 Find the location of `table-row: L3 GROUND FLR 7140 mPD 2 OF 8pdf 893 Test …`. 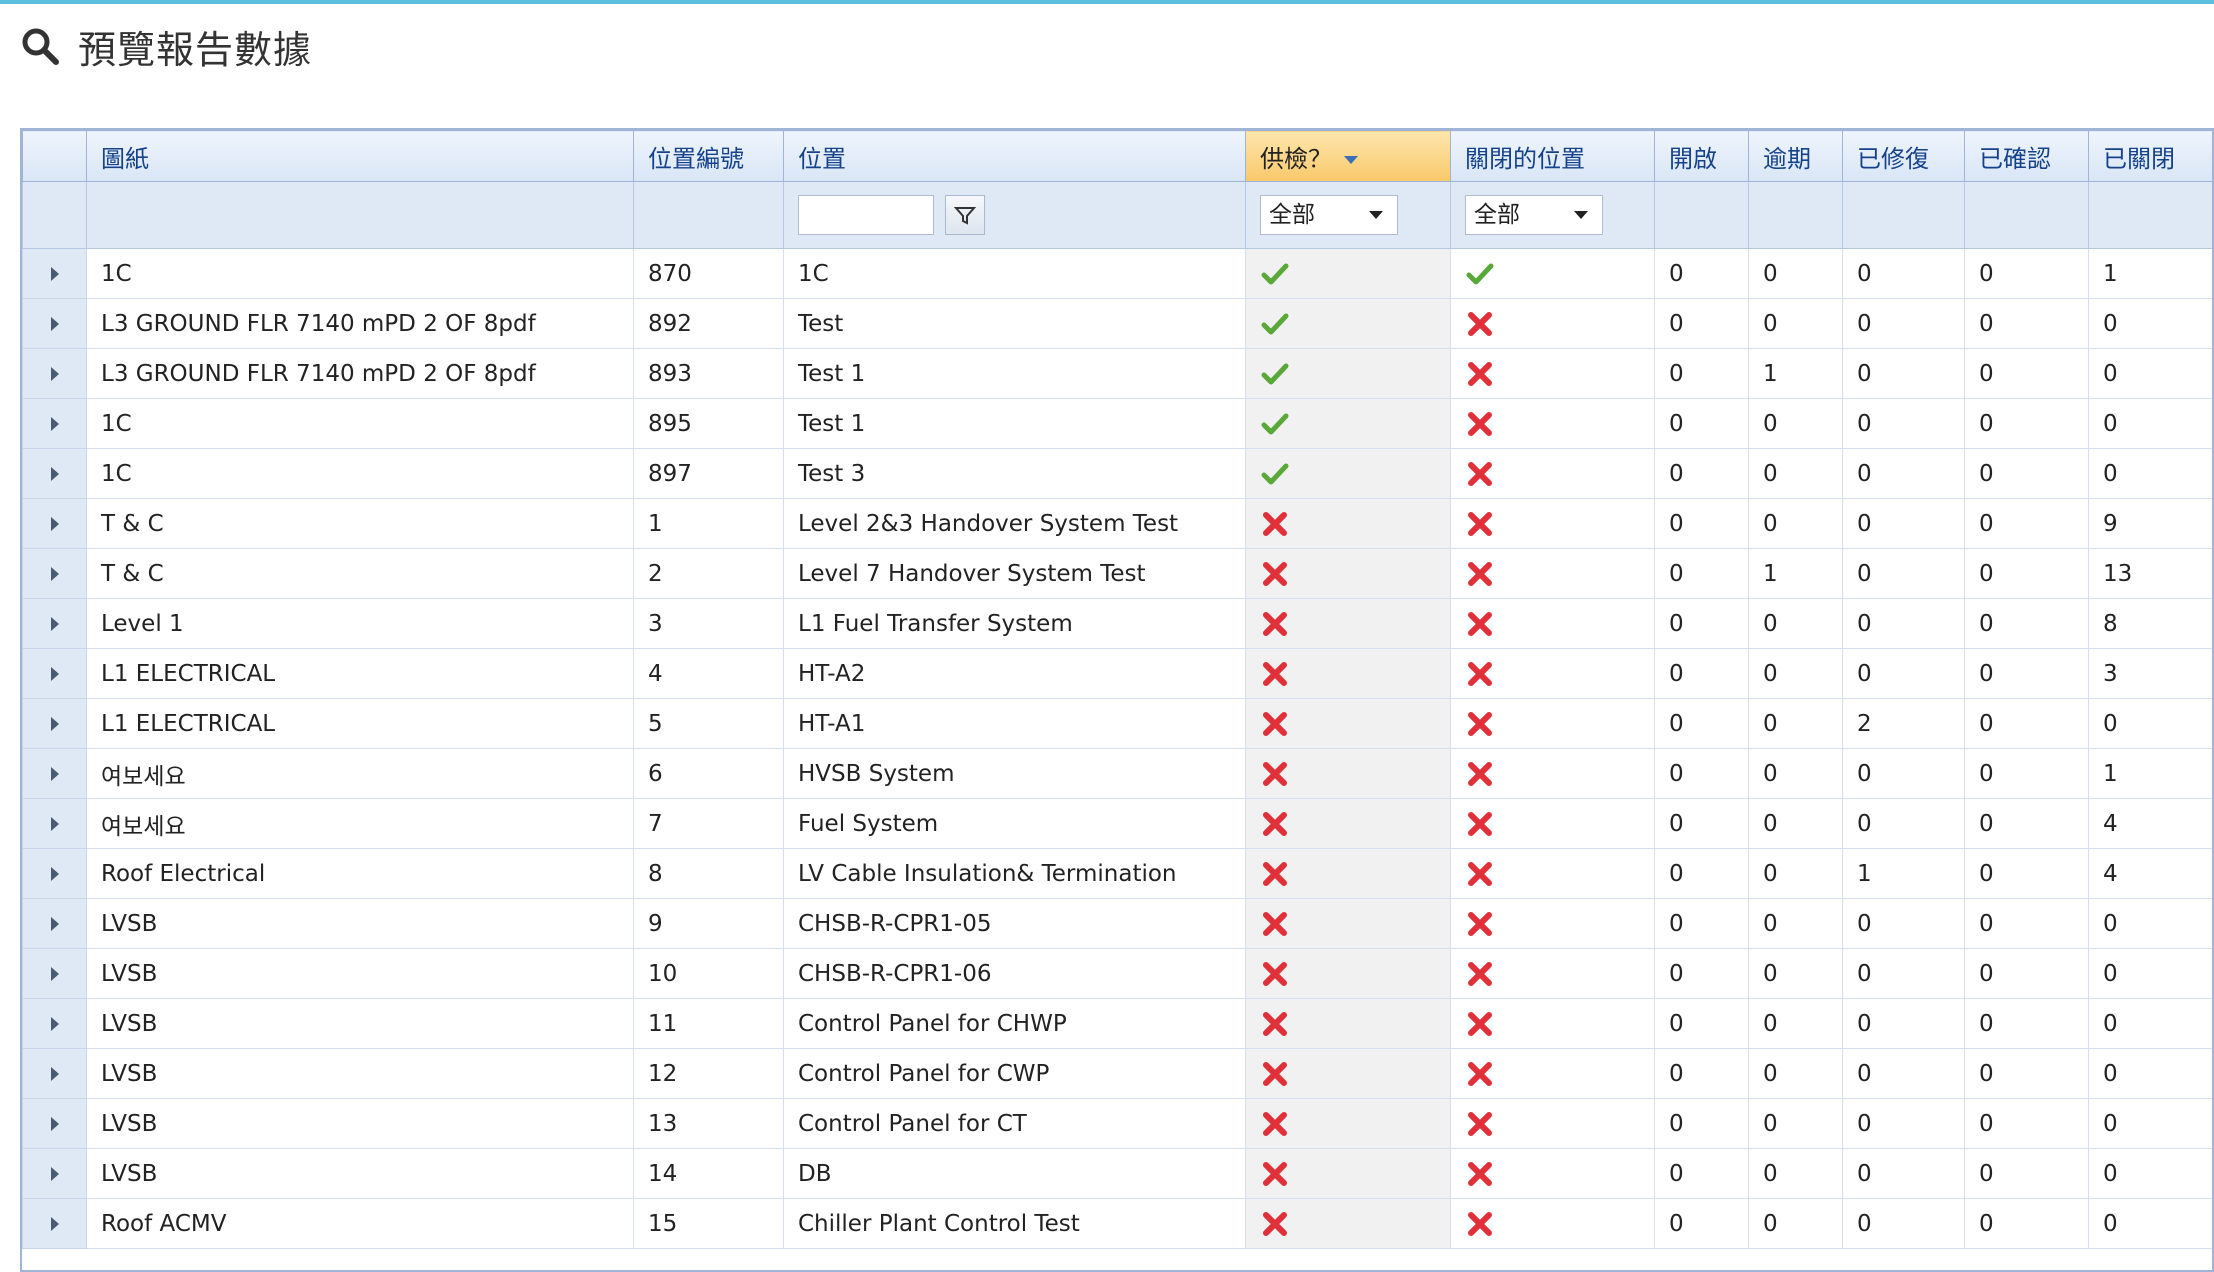

table-row: L3 GROUND FLR 7140 mPD 2 OF 8pdf 893 Test … is located at coordinates (1117, 373).